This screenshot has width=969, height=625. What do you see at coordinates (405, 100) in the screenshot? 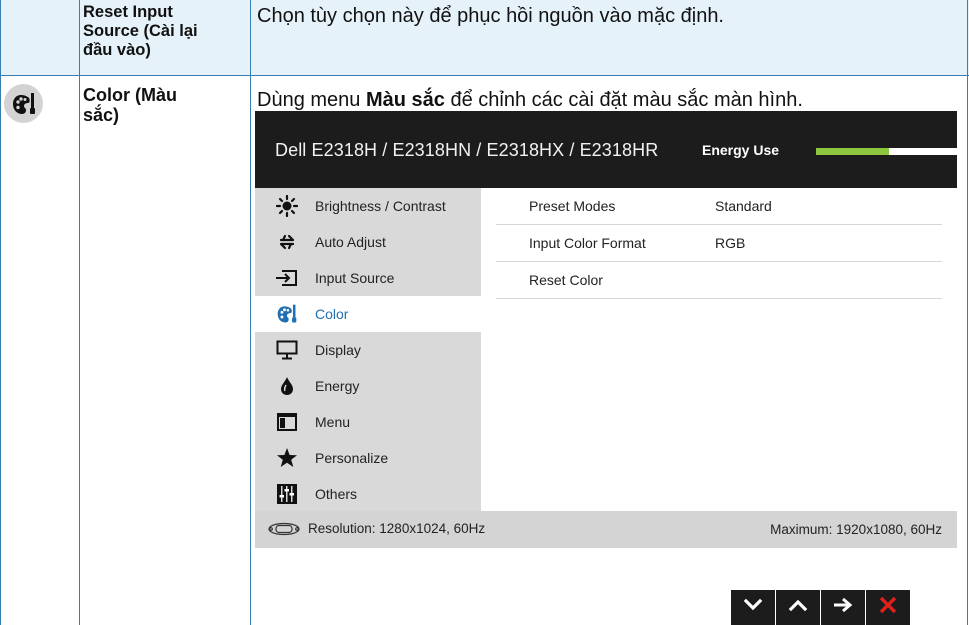
I see `desc-bold-text: Màu sắc` at bounding box center [405, 100].